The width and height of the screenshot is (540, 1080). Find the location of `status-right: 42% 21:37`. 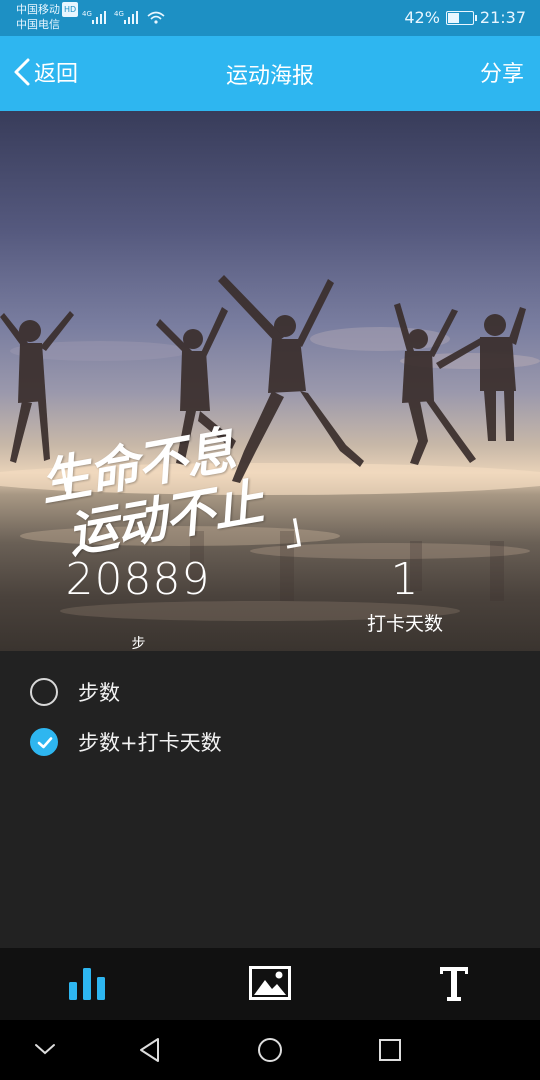

status-right: 42% 21:37 is located at coordinates (465, 17).